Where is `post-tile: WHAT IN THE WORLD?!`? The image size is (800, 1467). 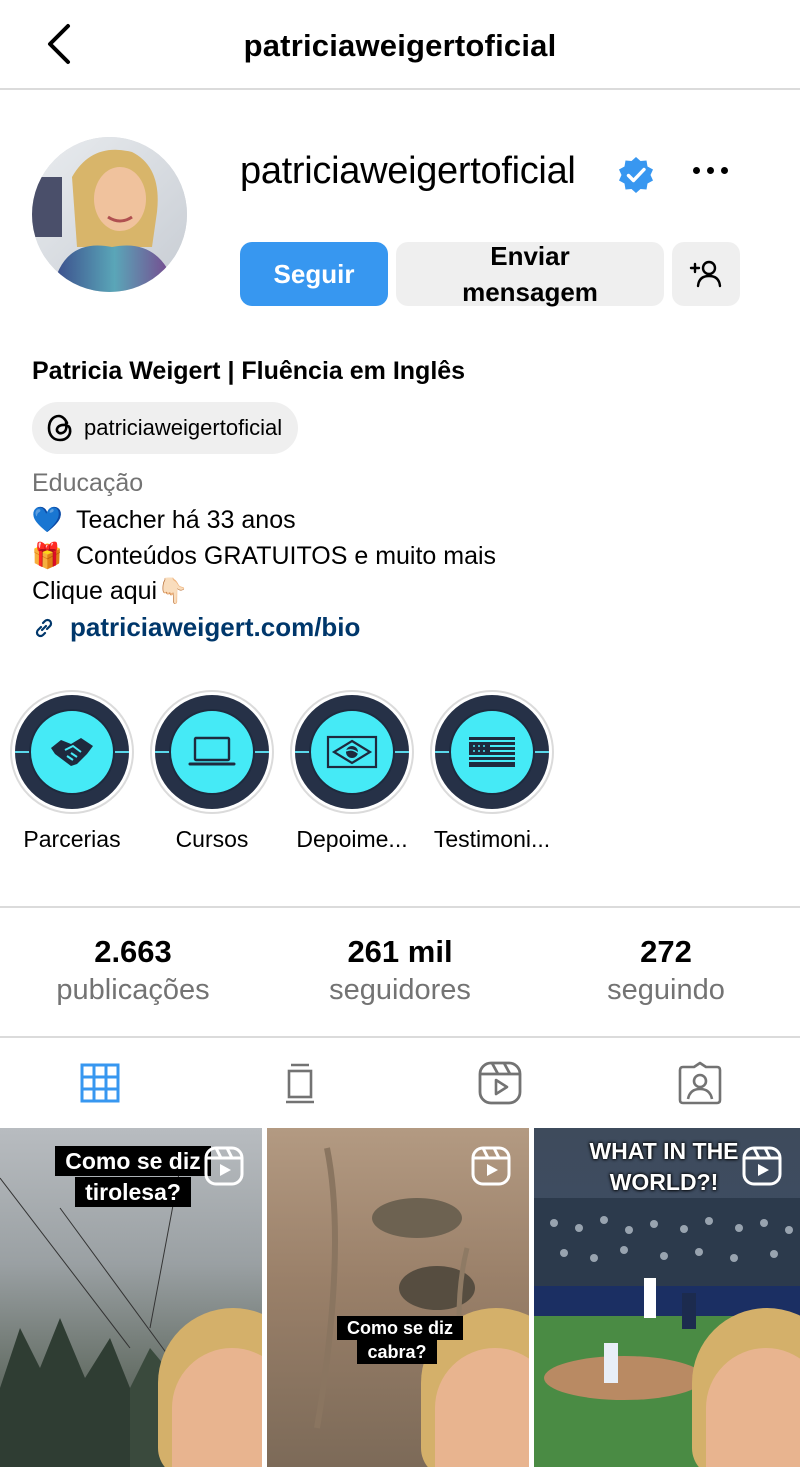 post-tile: WHAT IN THE WORLD?! is located at coordinates (667, 1297).